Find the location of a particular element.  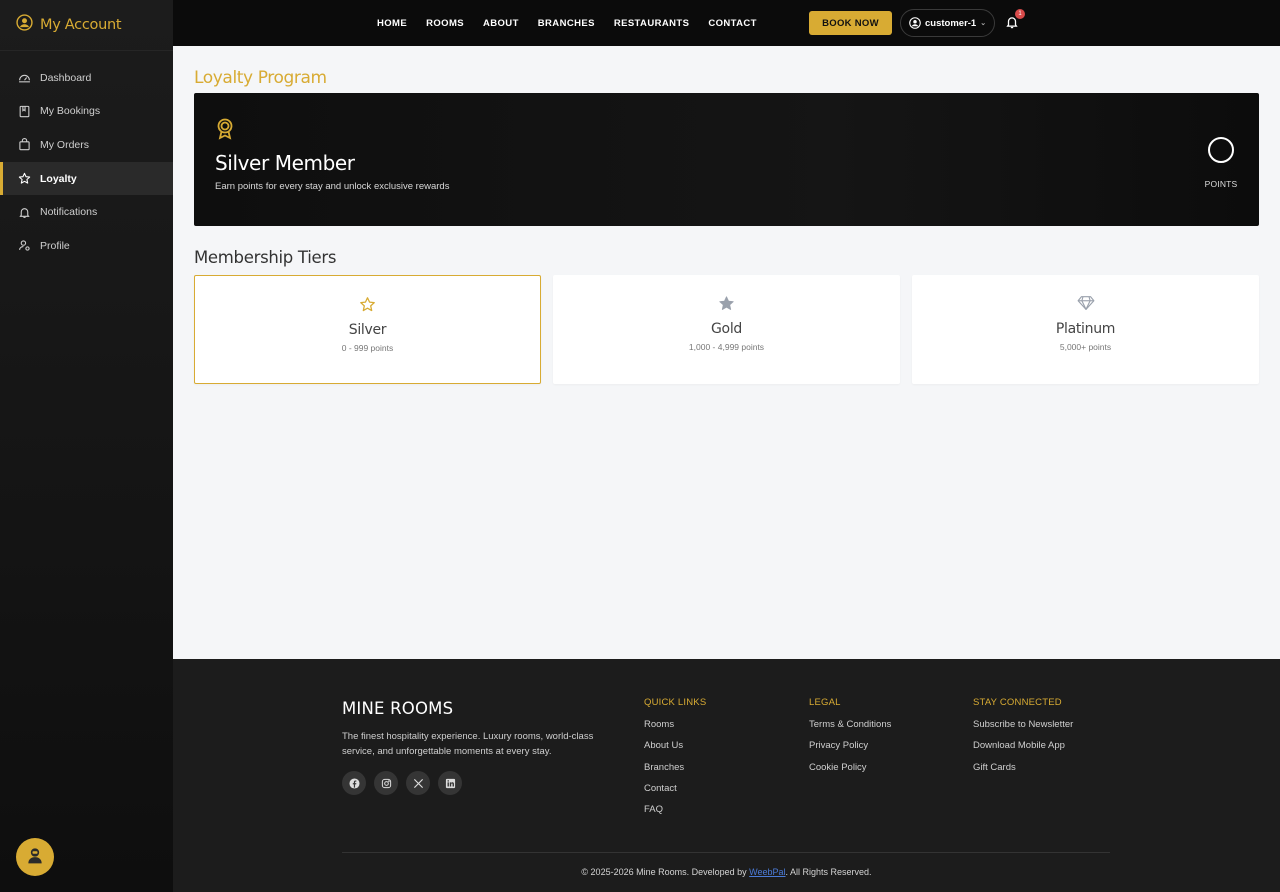

tier-card-platinum: Platinum 5,000+ points is located at coordinates (1085, 329).